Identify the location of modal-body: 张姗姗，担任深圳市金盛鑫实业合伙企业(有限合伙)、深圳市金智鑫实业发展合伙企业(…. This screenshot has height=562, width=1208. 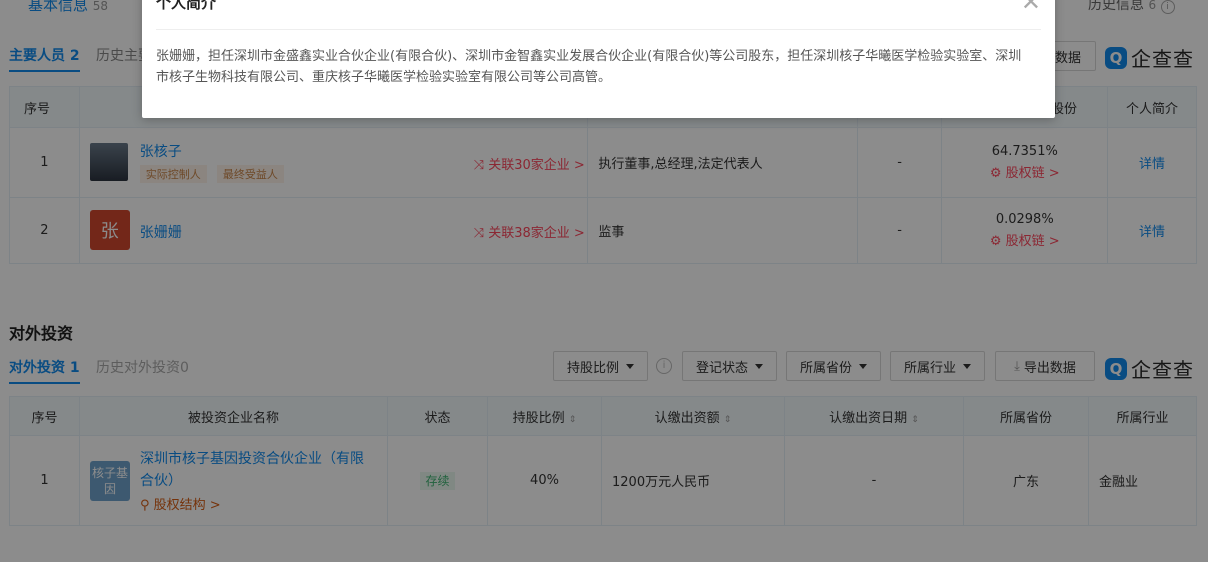
(589, 67).